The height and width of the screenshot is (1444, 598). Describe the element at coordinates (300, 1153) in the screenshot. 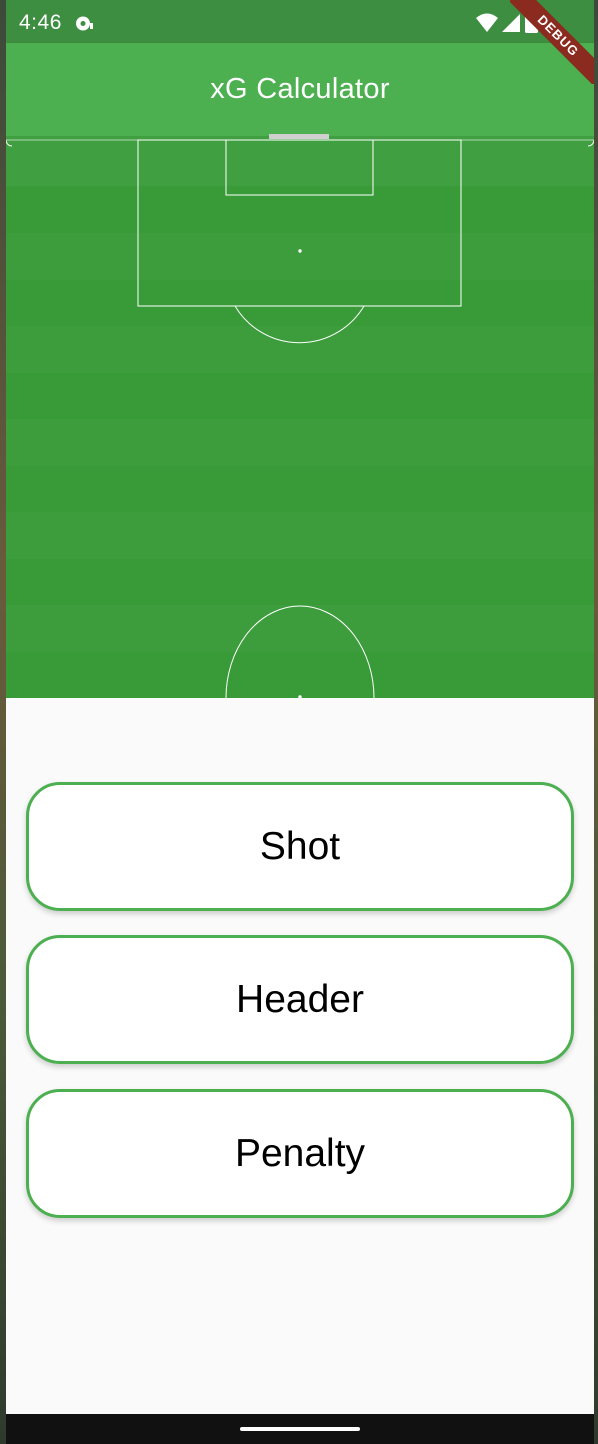

I see `penalty-button: Penalty` at that location.